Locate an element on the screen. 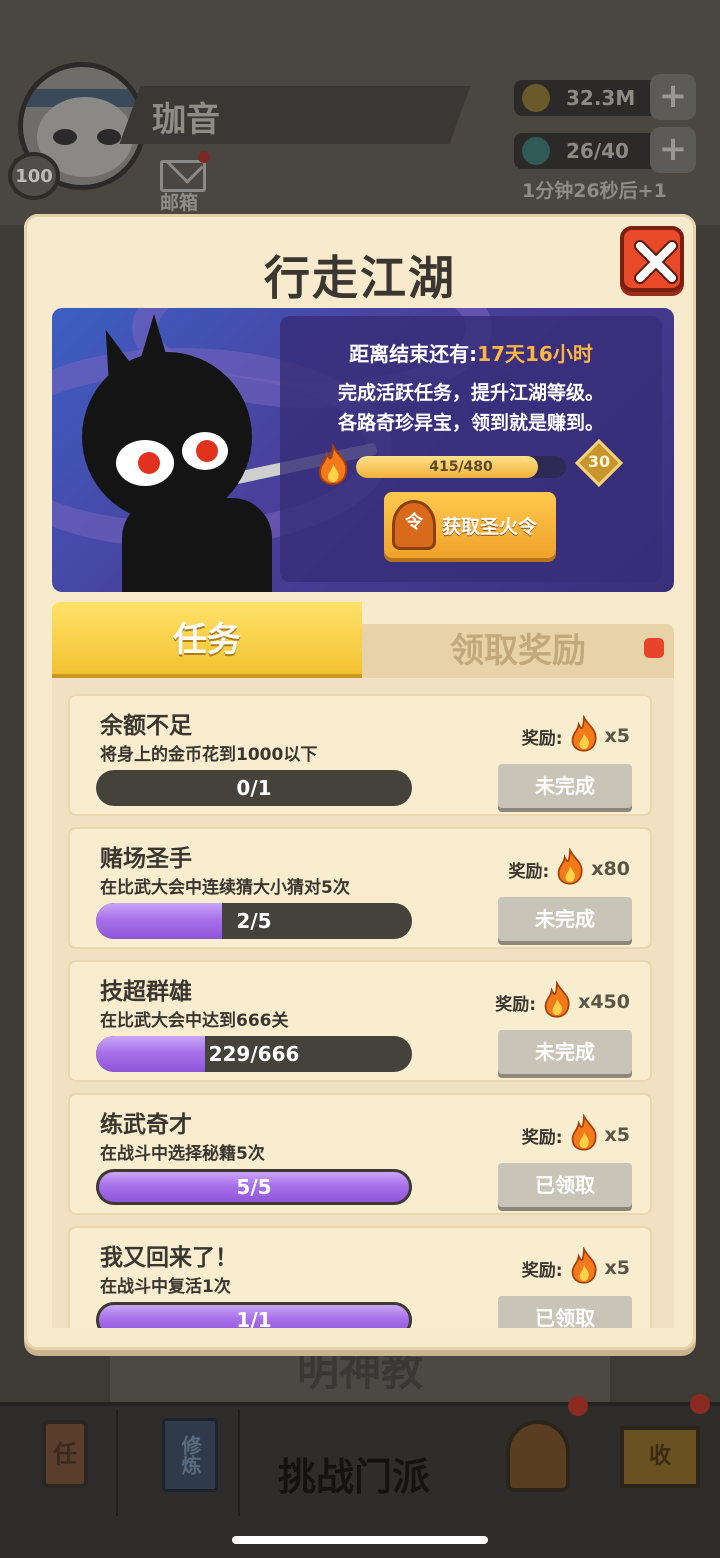 Image resolution: width=720 pixels, height=1558 pixels. mail-notification-dot is located at coordinates (204, 157).